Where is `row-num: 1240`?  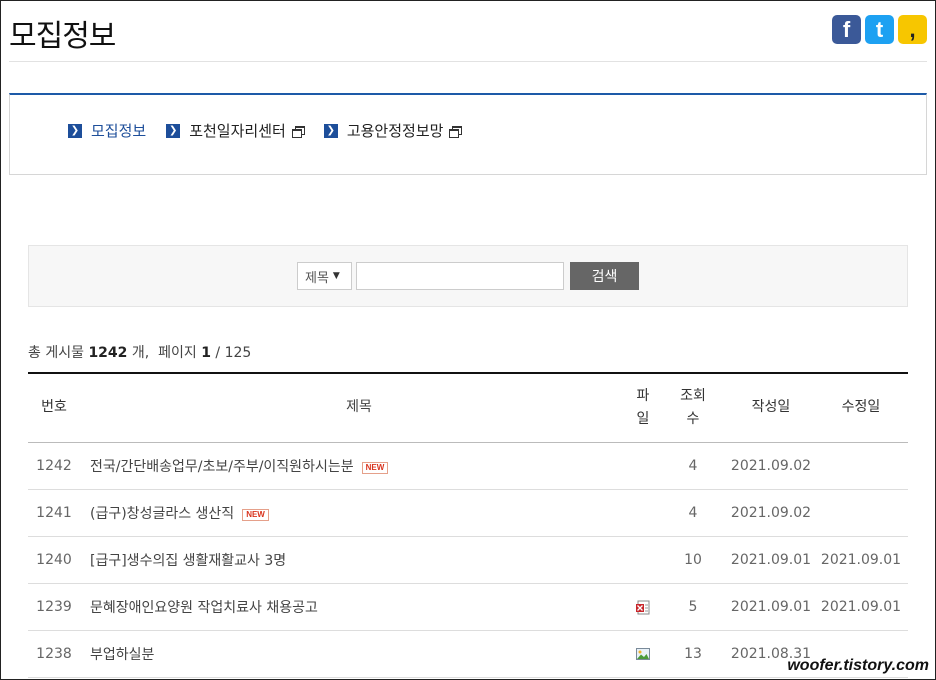
row-num: 1240 is located at coordinates (54, 560).